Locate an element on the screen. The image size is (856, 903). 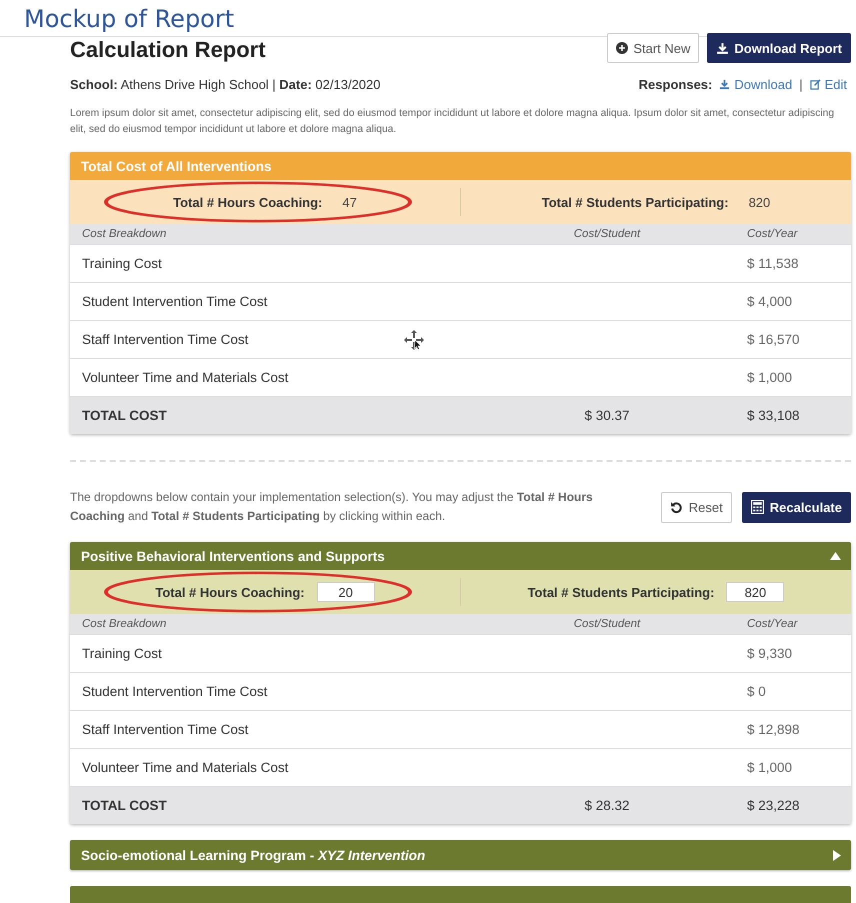
move-cursor-icon is located at coordinates (414, 340).